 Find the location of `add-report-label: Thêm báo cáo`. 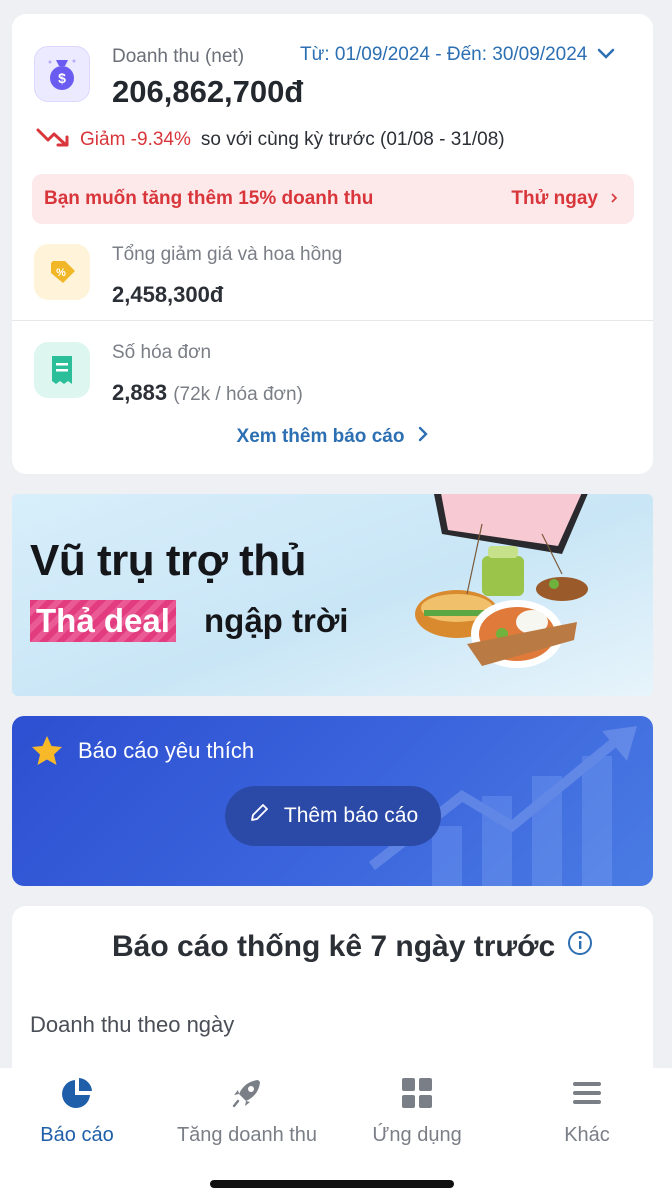

add-report-label: Thêm báo cáo is located at coordinates (351, 815).